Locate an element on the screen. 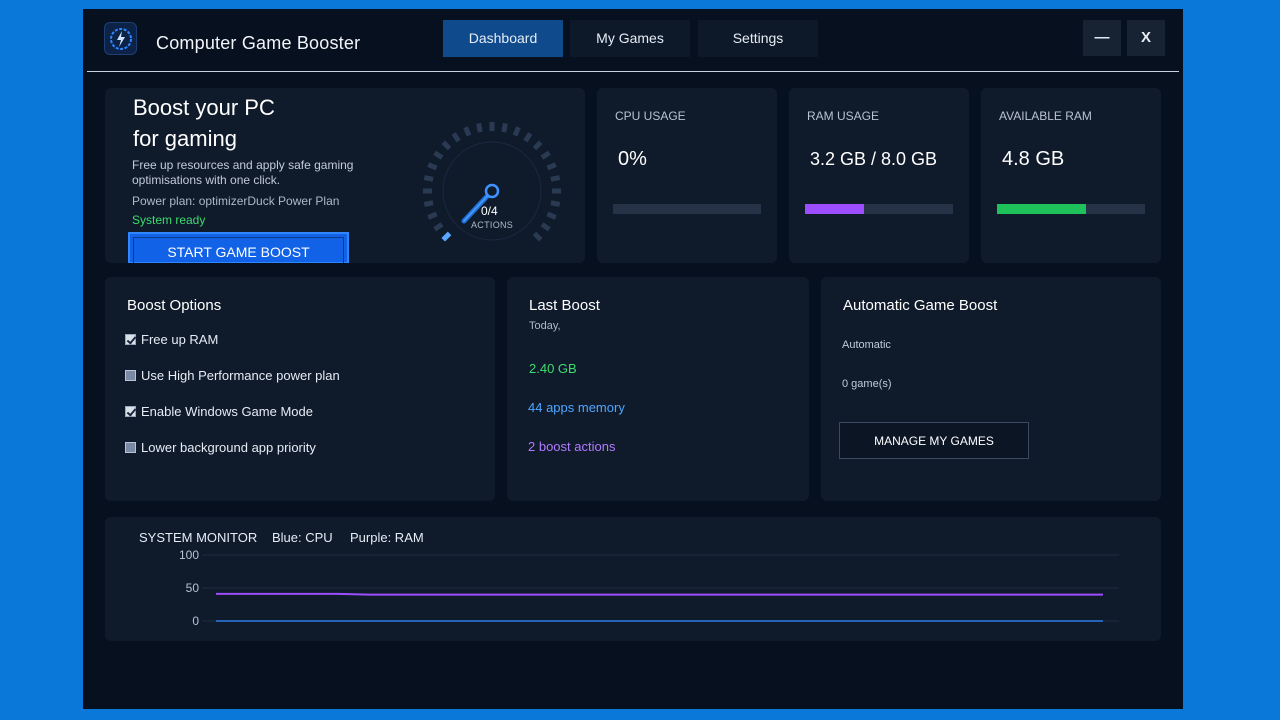  option-lower-bg-priority: Lower background app priority is located at coordinates (220, 447).